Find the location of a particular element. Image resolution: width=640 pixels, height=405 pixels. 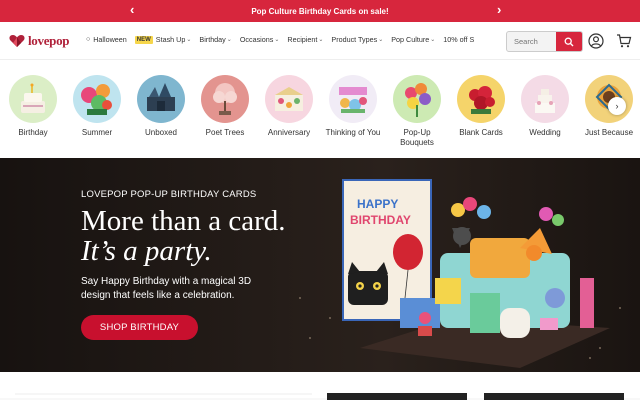

category-summer: Summer is located at coordinates (97, 106).